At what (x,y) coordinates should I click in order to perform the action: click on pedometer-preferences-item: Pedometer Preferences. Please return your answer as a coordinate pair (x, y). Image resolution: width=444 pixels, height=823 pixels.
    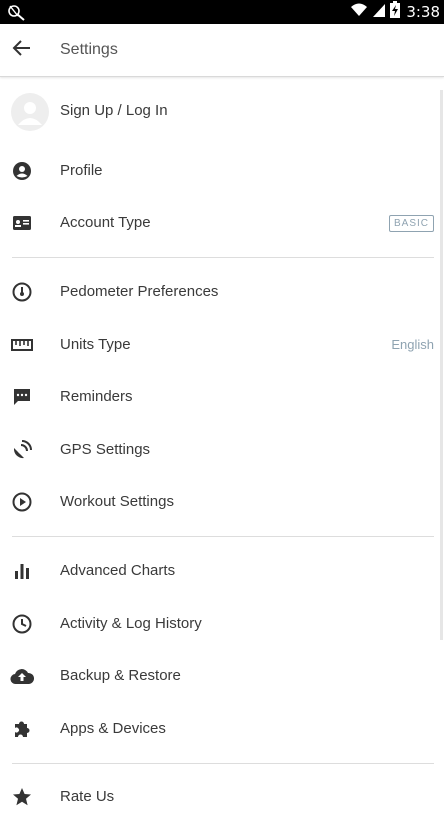
    Looking at the image, I should click on (222, 292).